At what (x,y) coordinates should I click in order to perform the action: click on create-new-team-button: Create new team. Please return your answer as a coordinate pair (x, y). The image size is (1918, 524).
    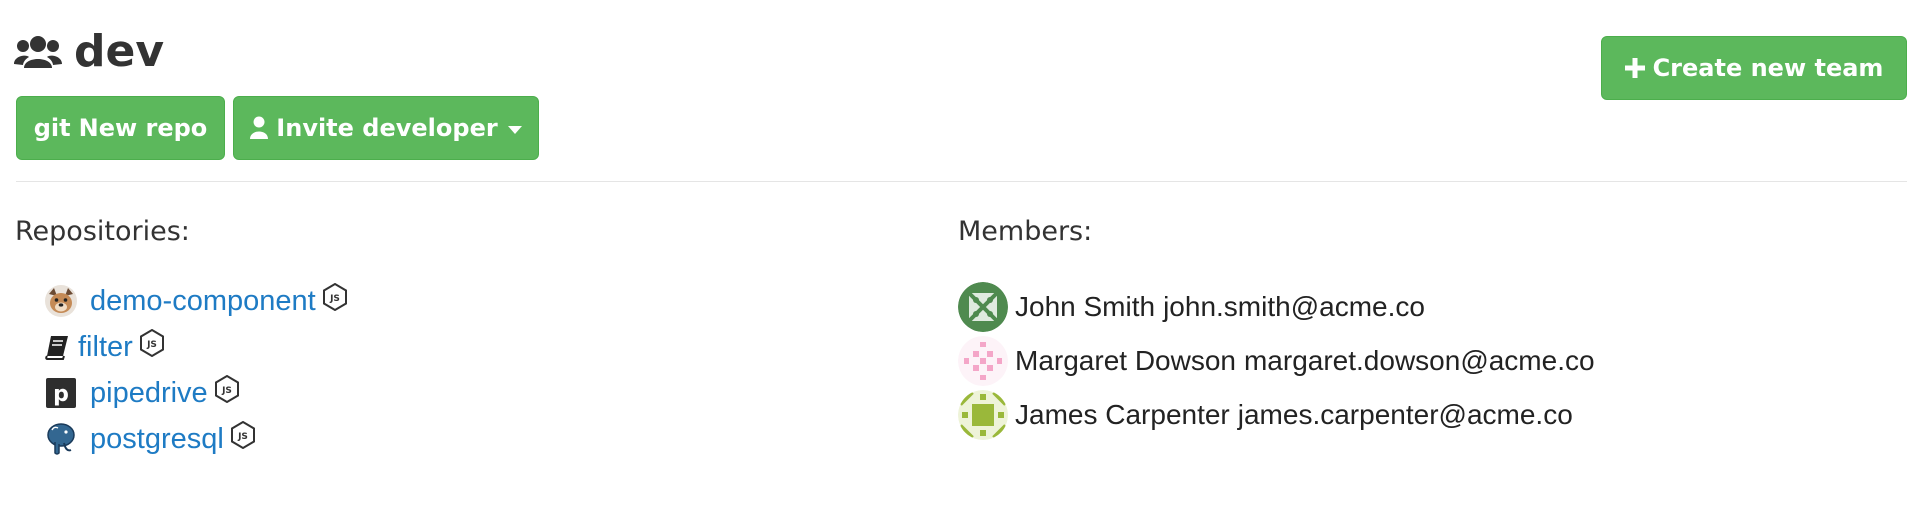
    Looking at the image, I should click on (1754, 68).